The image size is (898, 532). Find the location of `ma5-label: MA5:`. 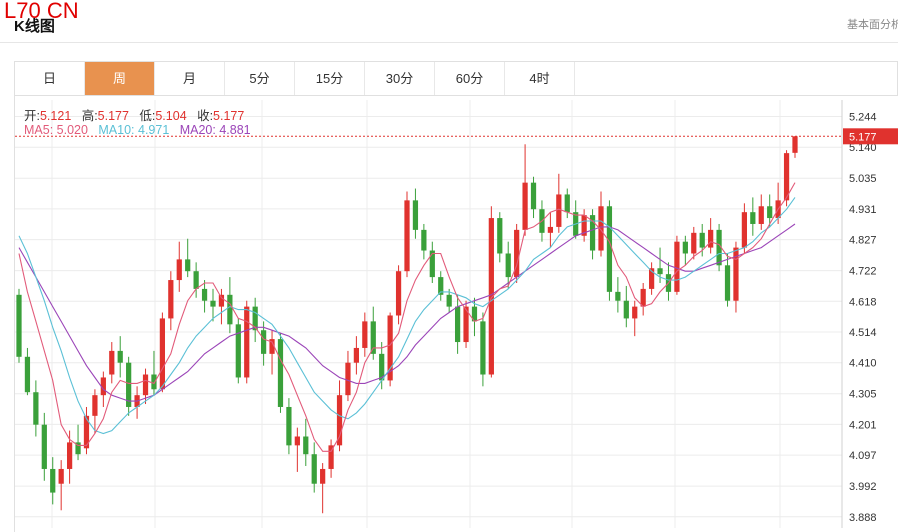

ma5-label: MA5: is located at coordinates (39, 130).